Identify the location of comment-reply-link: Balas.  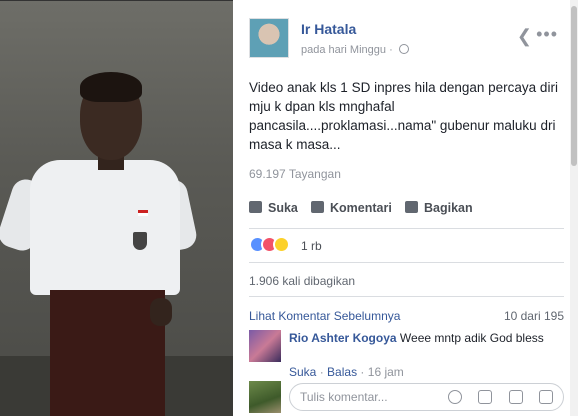
(342, 372).